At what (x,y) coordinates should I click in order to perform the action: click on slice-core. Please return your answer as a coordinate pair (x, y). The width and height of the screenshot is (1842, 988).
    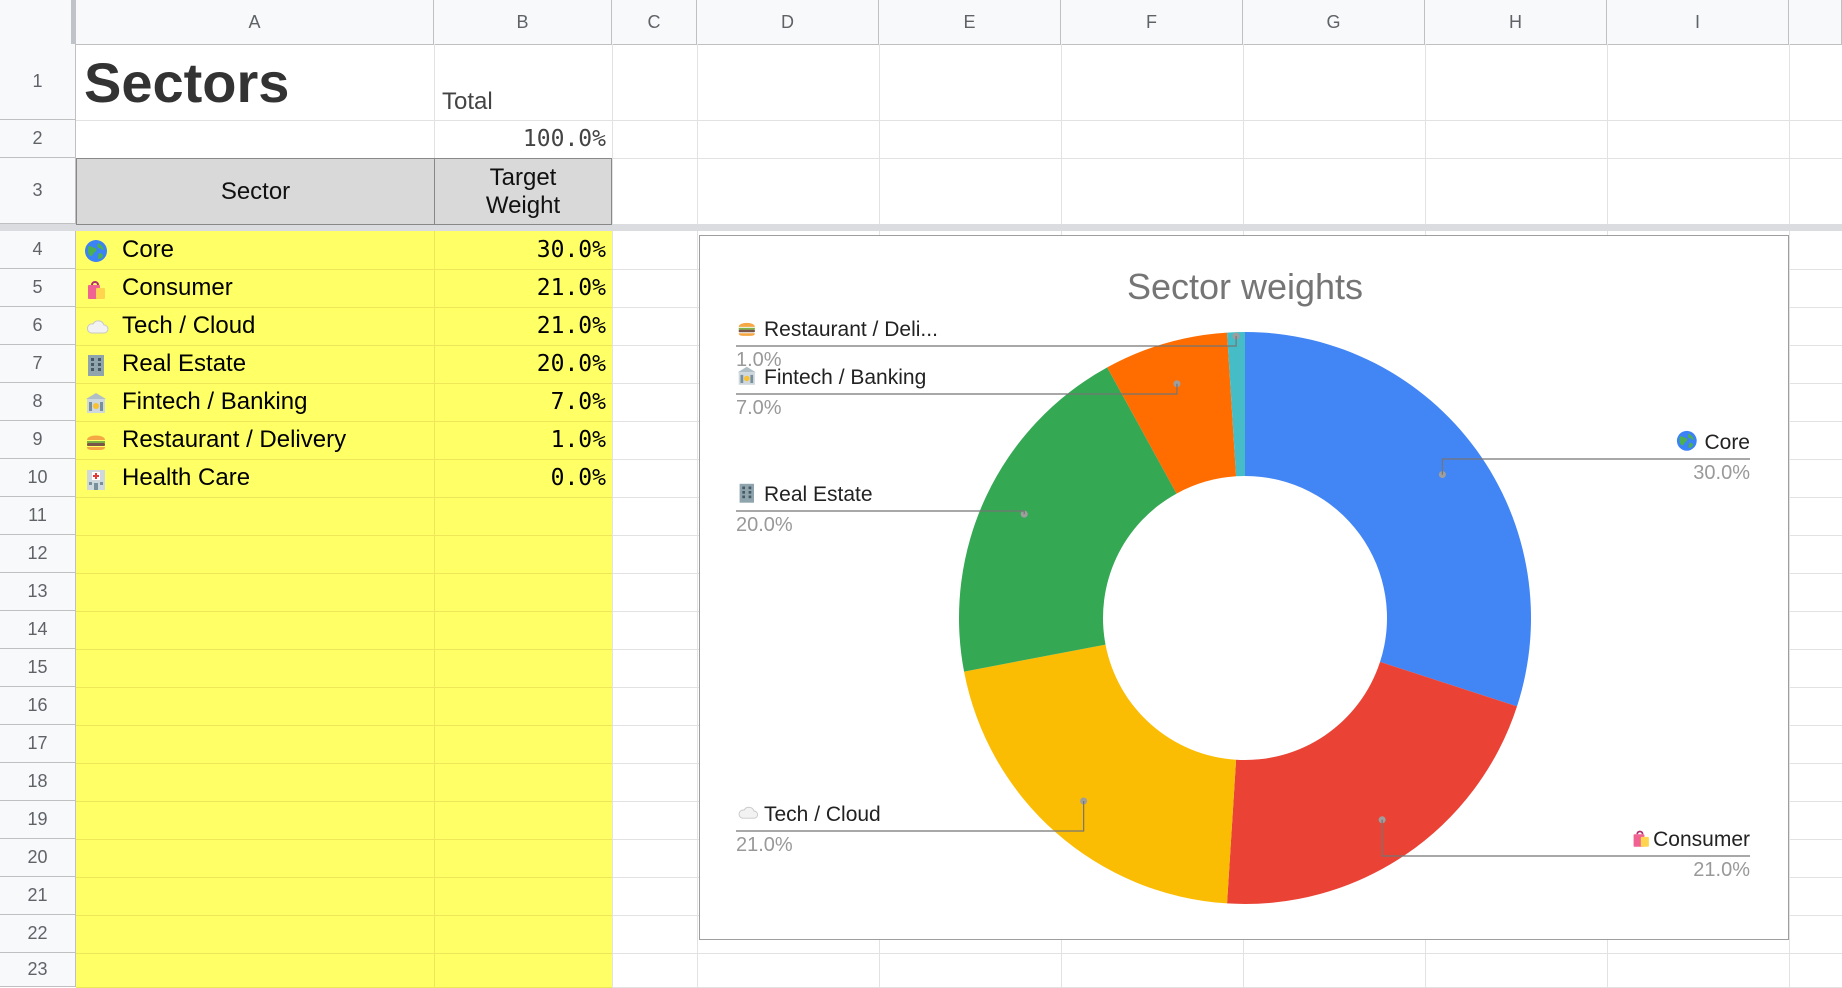
    Looking at the image, I should click on (1388, 519).